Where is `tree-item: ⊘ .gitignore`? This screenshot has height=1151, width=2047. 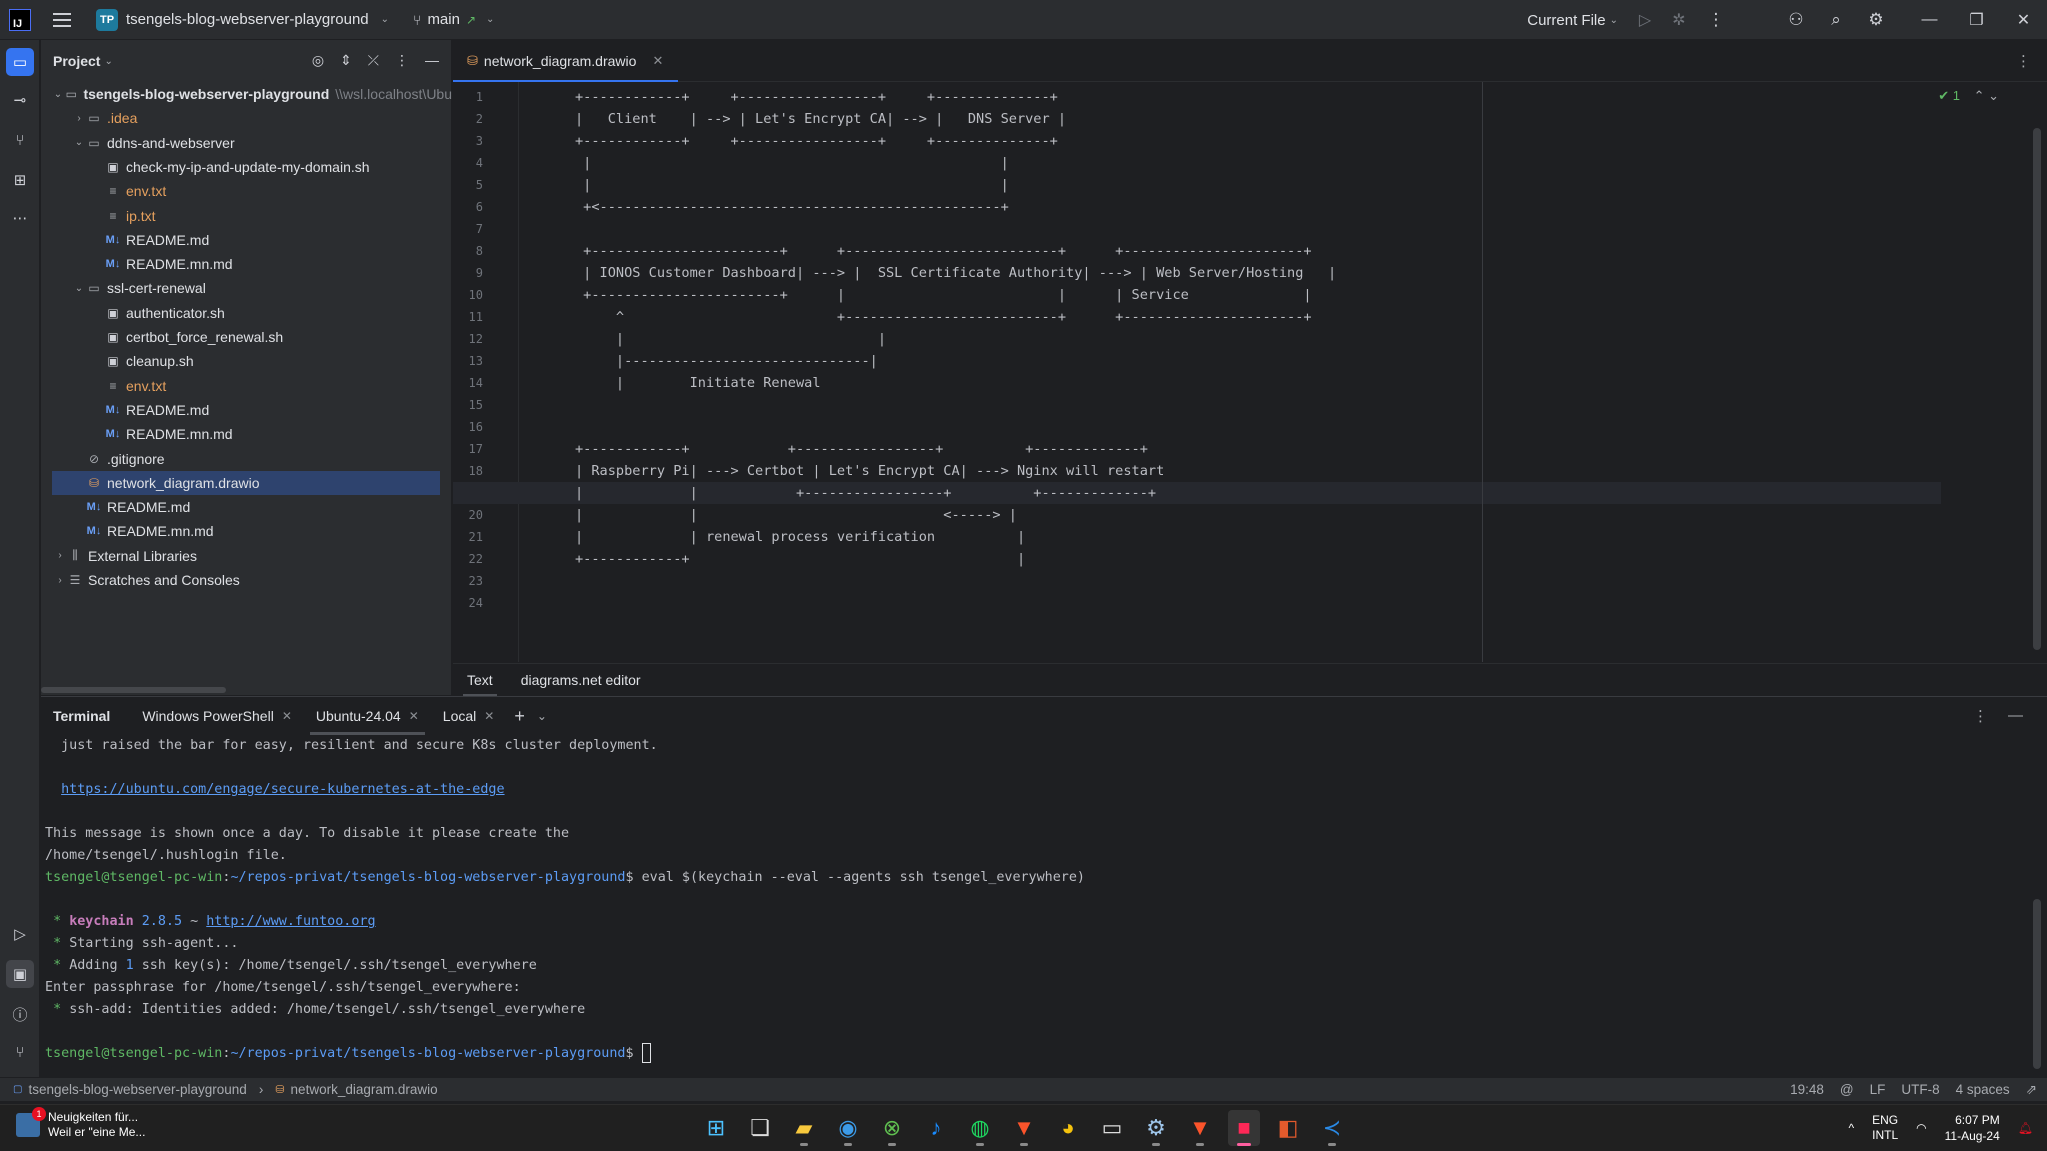
tree-item: ⊘ .gitignore is located at coordinates (246, 459).